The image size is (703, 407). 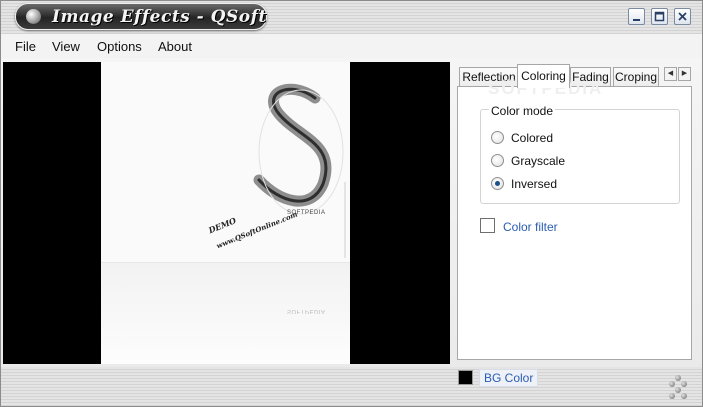 I want to click on radio-label: Colored, so click(x=532, y=138).